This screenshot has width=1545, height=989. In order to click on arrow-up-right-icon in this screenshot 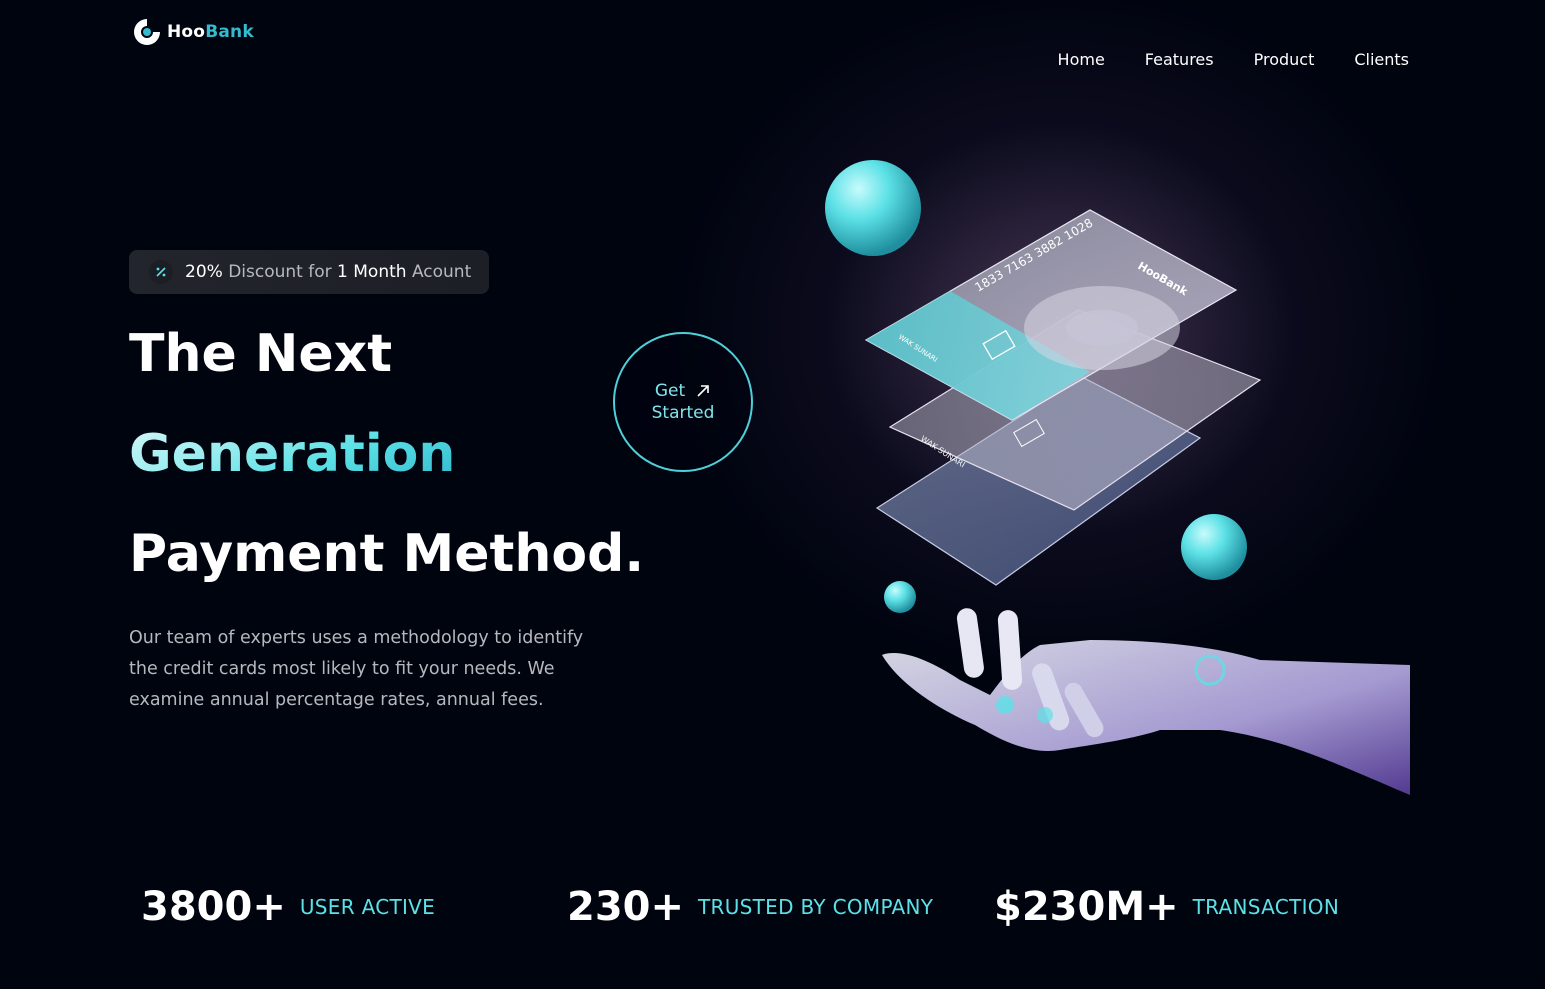, I will do `click(703, 391)`.